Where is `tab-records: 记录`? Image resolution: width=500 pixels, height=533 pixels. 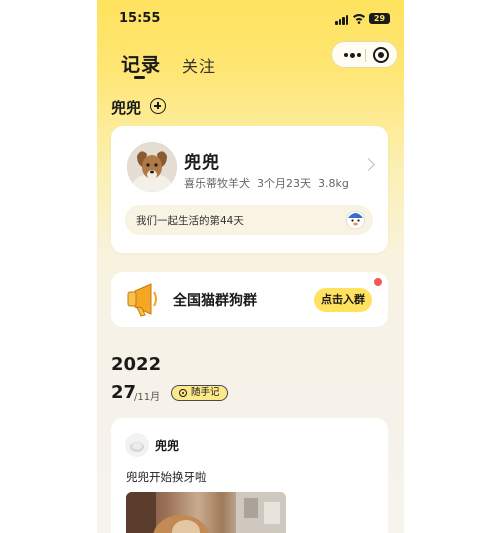 tab-records: 记录 is located at coordinates (141, 63).